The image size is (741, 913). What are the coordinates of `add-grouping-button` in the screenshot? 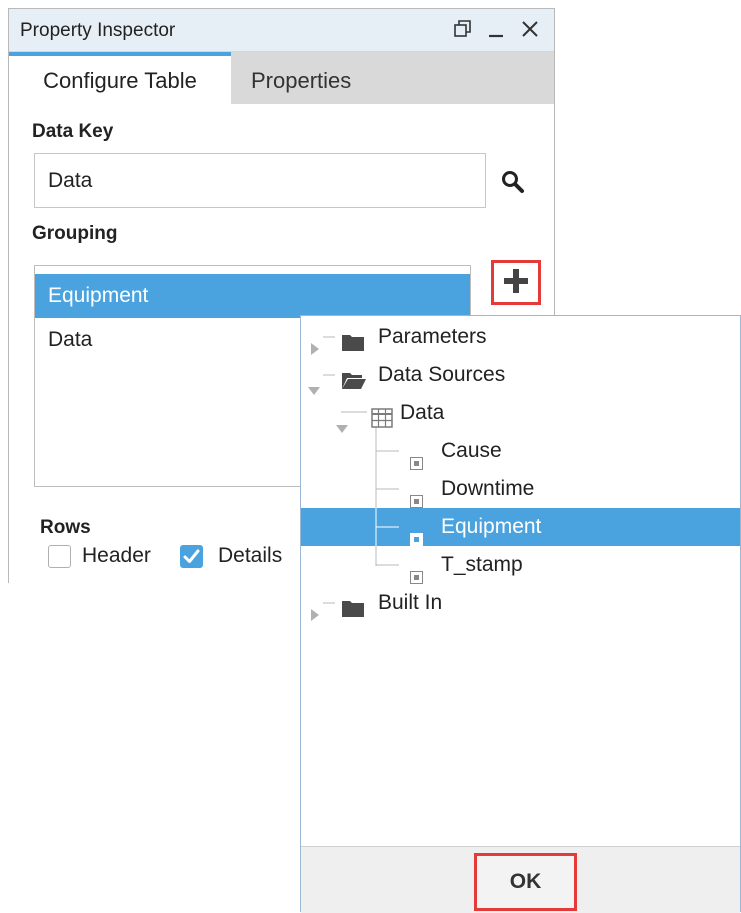 It's located at (516, 282).